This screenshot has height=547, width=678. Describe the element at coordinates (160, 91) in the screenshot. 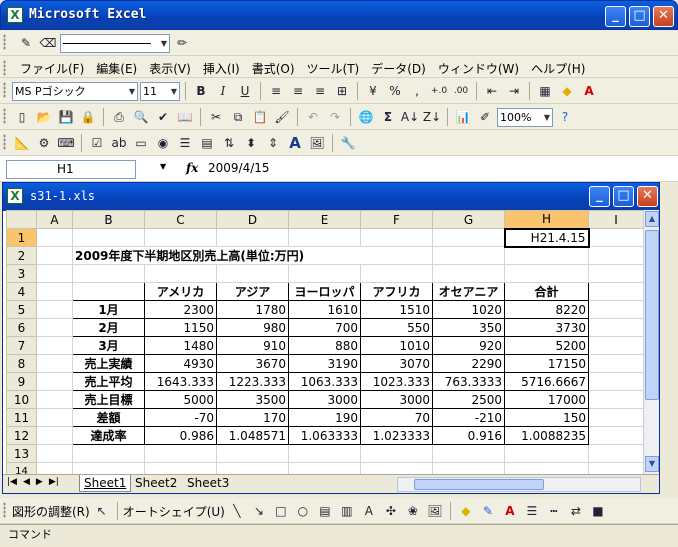

I see `font-size-dropdown: 11 ▼` at that location.